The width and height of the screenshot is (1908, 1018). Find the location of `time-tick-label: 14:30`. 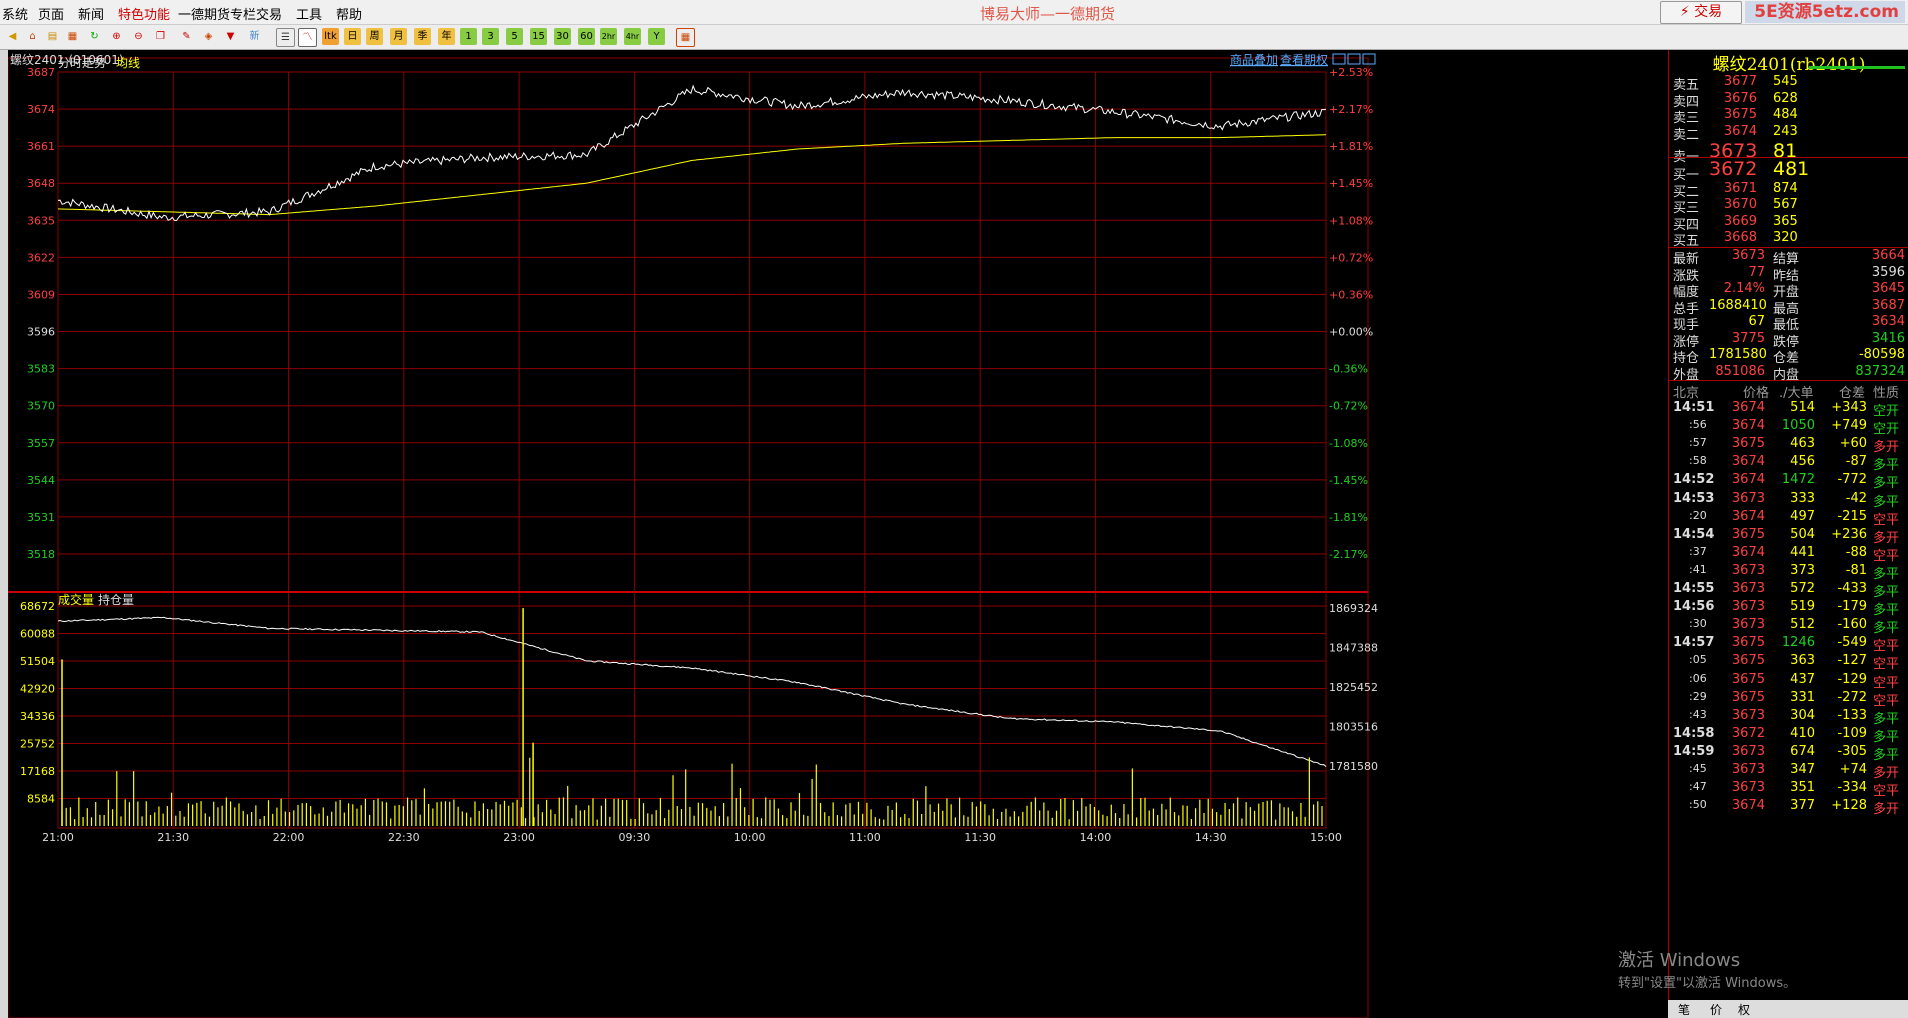

time-tick-label: 14:30 is located at coordinates (1211, 837).